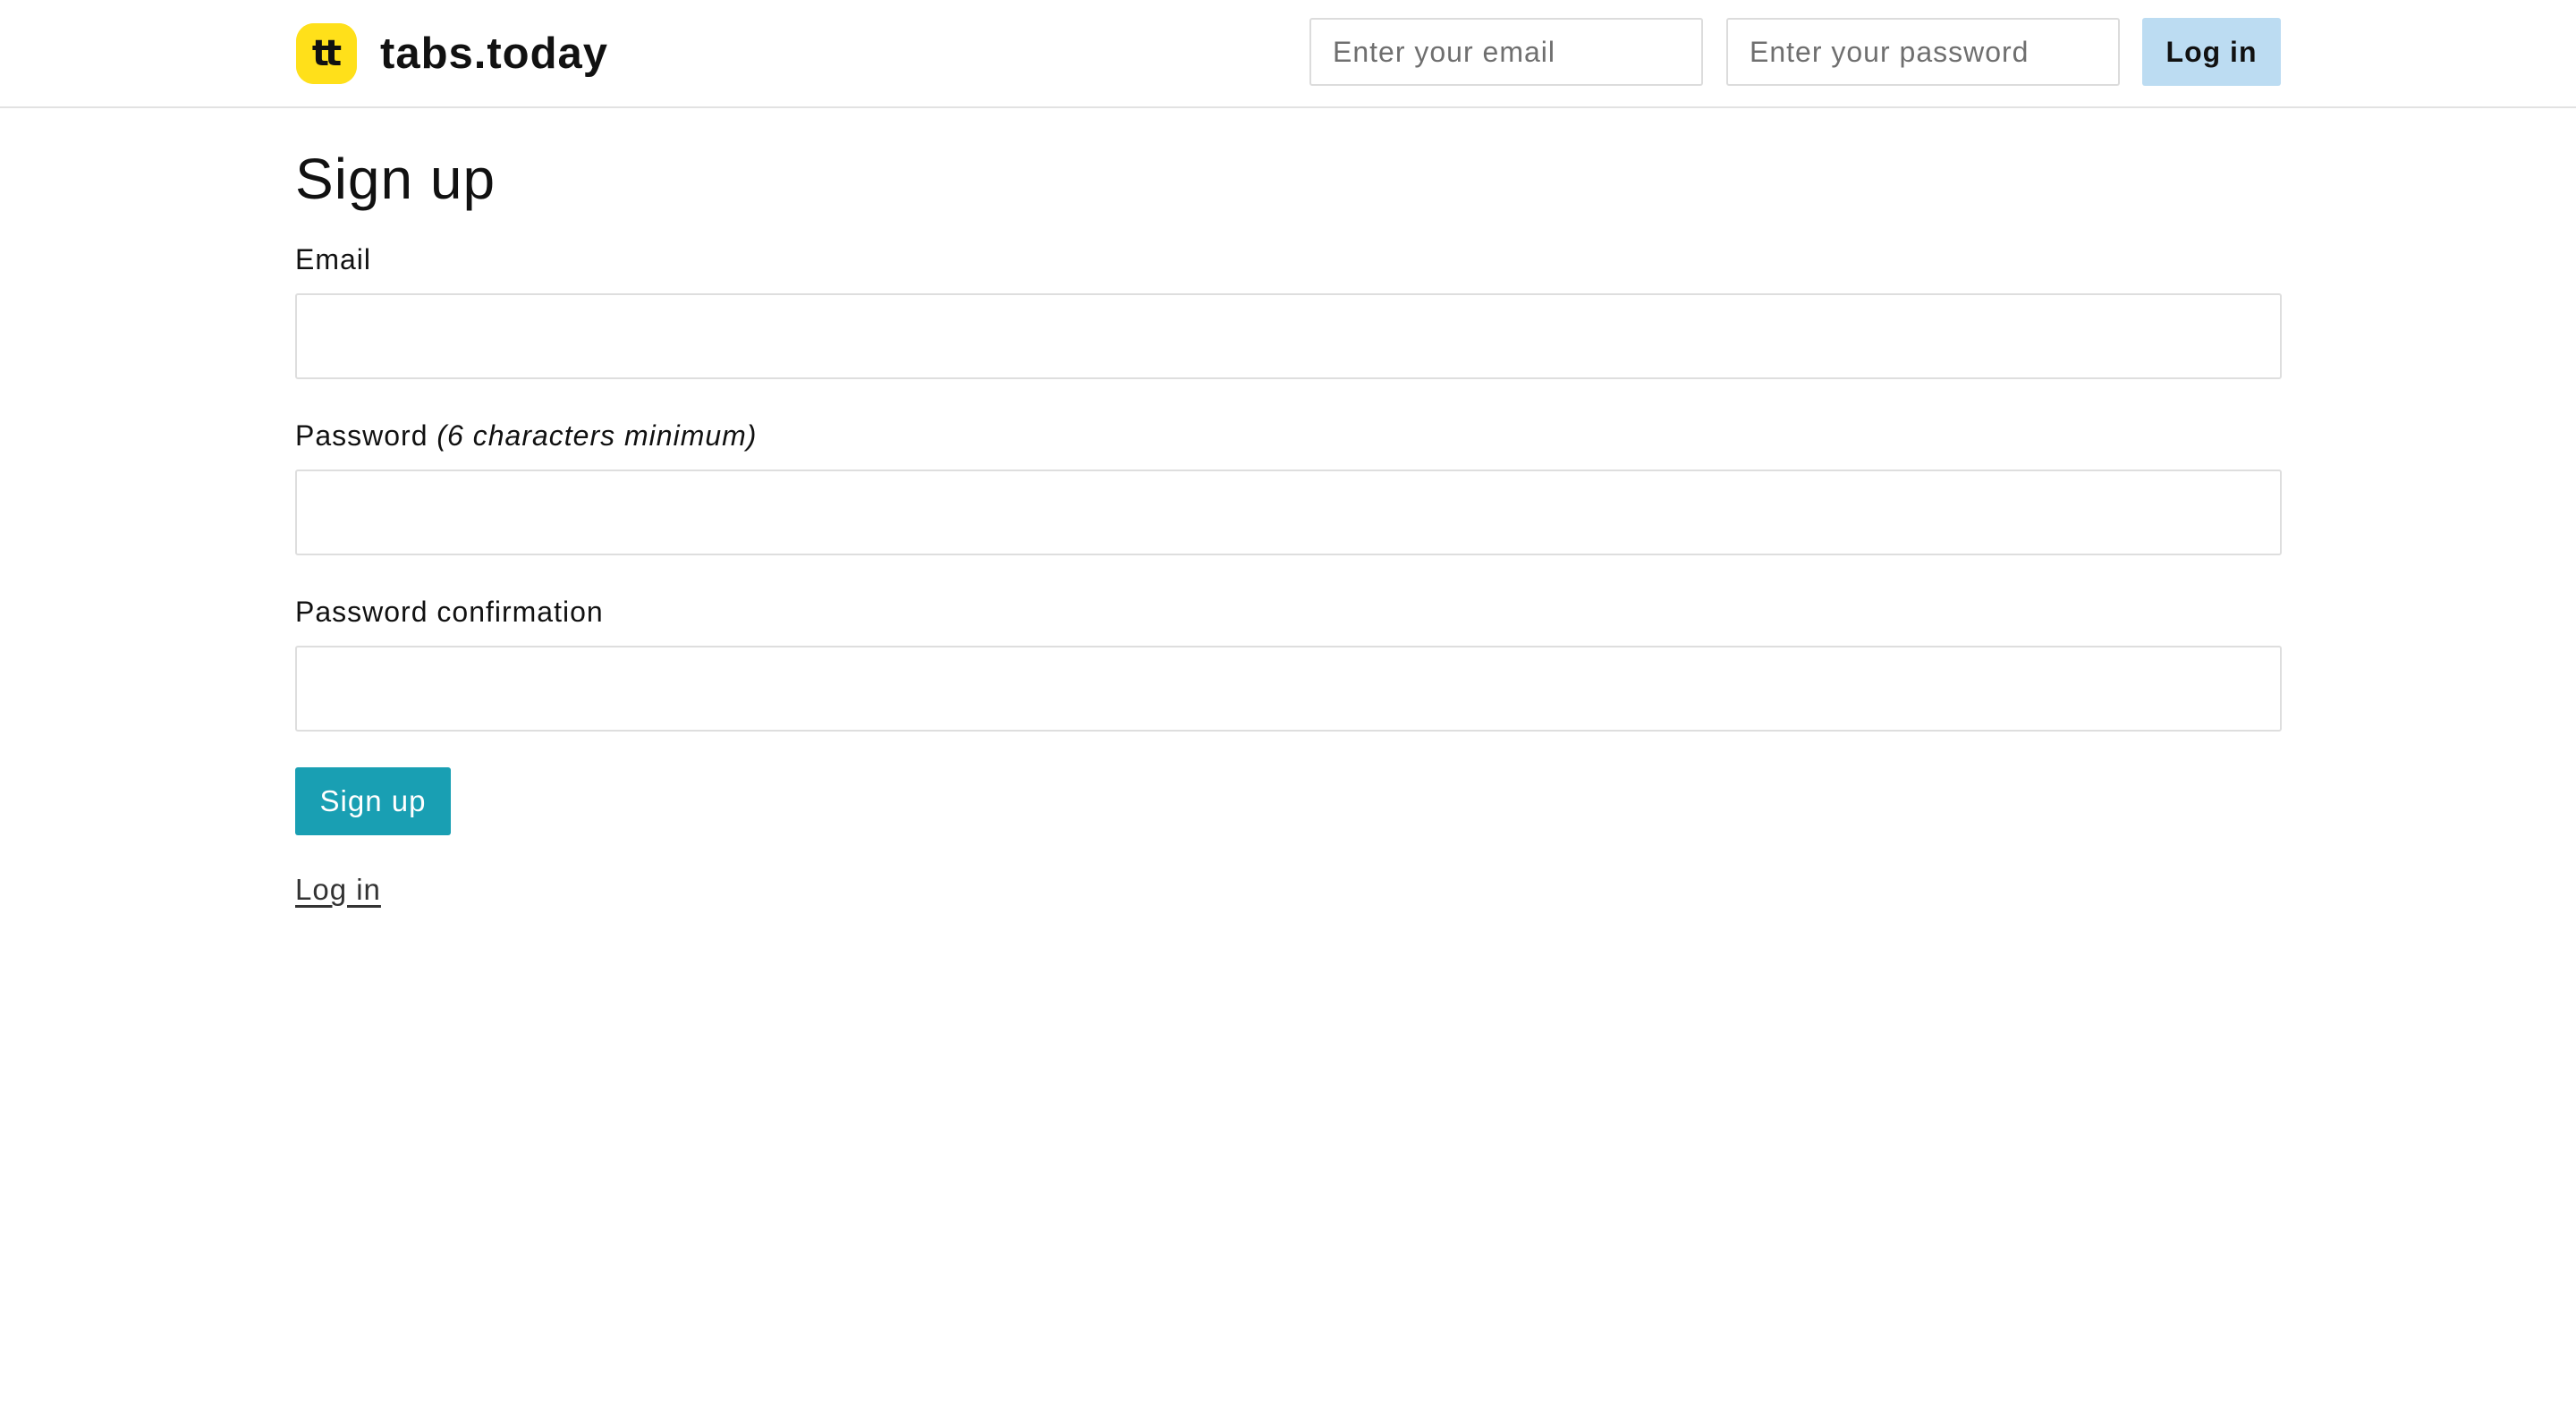 Image resolution: width=2576 pixels, height=1413 pixels. Describe the element at coordinates (361, 435) in the screenshot. I see `password-label-text: Password` at that location.